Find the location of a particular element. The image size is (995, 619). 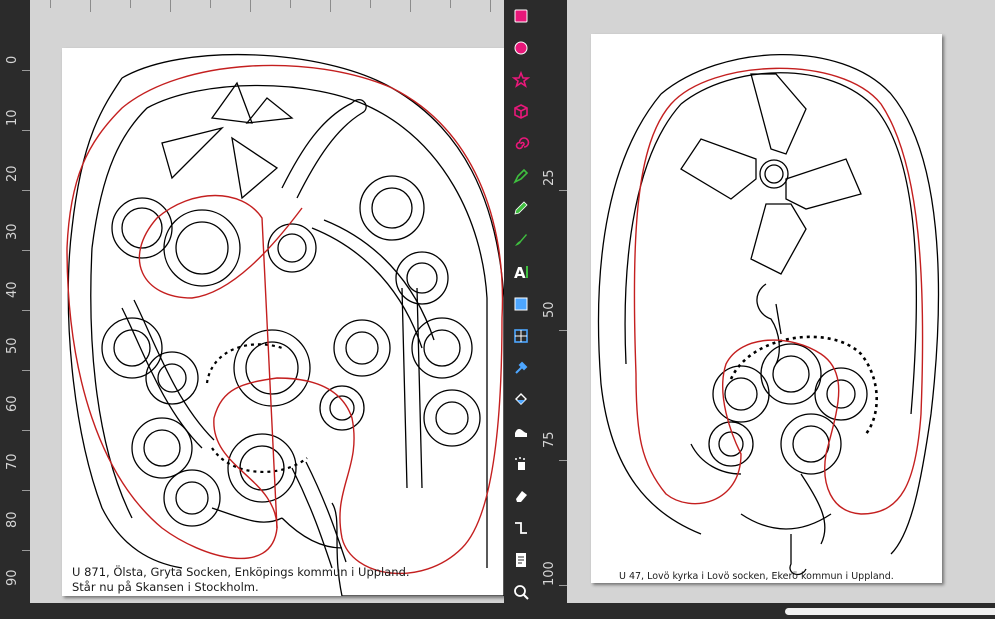

gradient-tool-button is located at coordinates (521, 306).